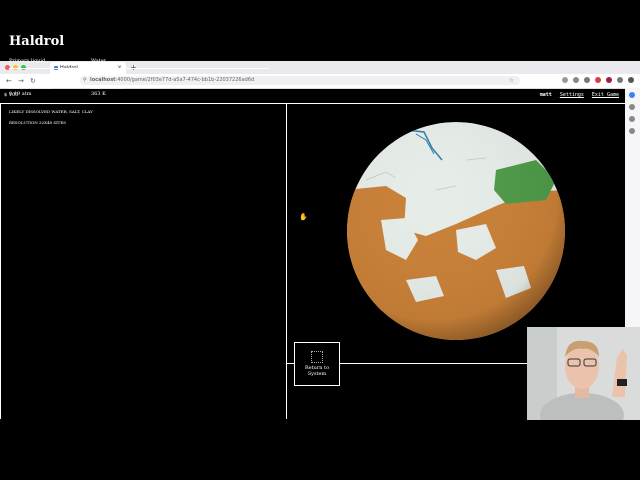 The height and width of the screenshot is (480, 640). I want to click on mean-surface: Mean Surface 363 K, so click(107, 91).